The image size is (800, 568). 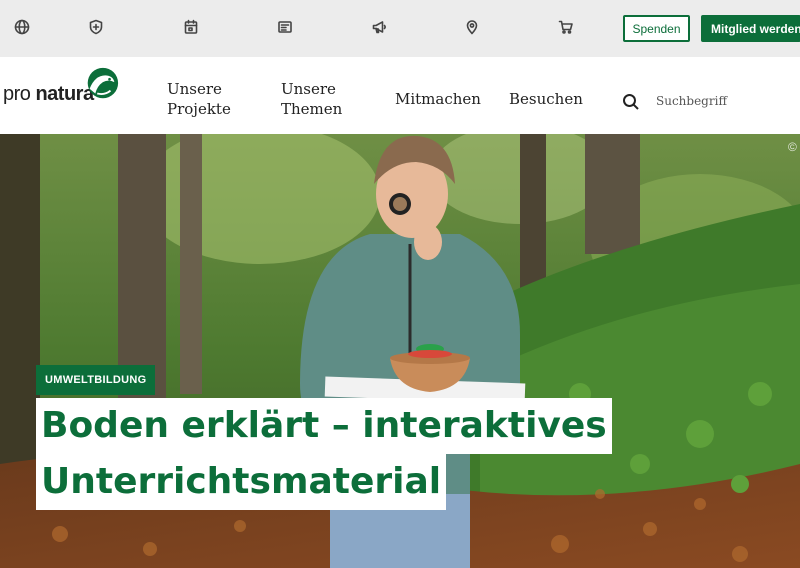 What do you see at coordinates (103, 83) in the screenshot?
I see `salamander-logo-icon` at bounding box center [103, 83].